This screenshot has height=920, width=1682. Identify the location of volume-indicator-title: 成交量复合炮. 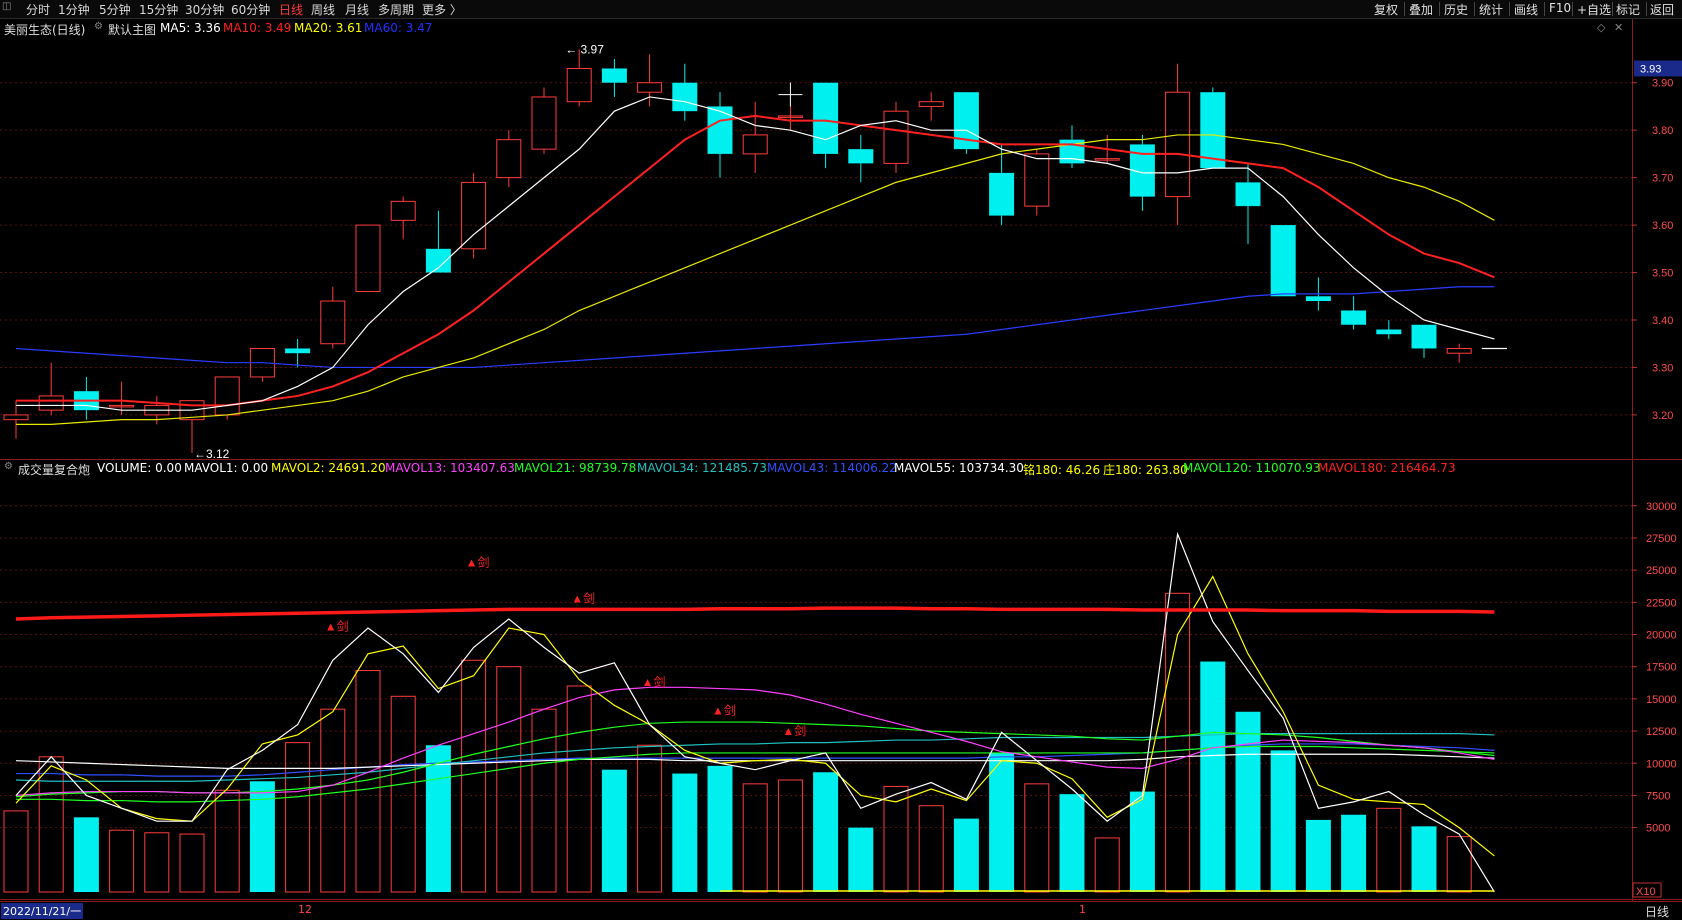
(54, 469).